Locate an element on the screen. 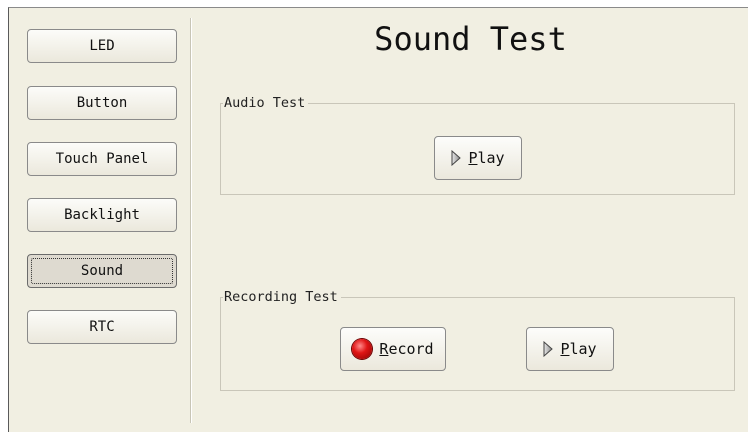 This screenshot has width=753, height=432. page-title: Sound Test is located at coordinates (470, 39).